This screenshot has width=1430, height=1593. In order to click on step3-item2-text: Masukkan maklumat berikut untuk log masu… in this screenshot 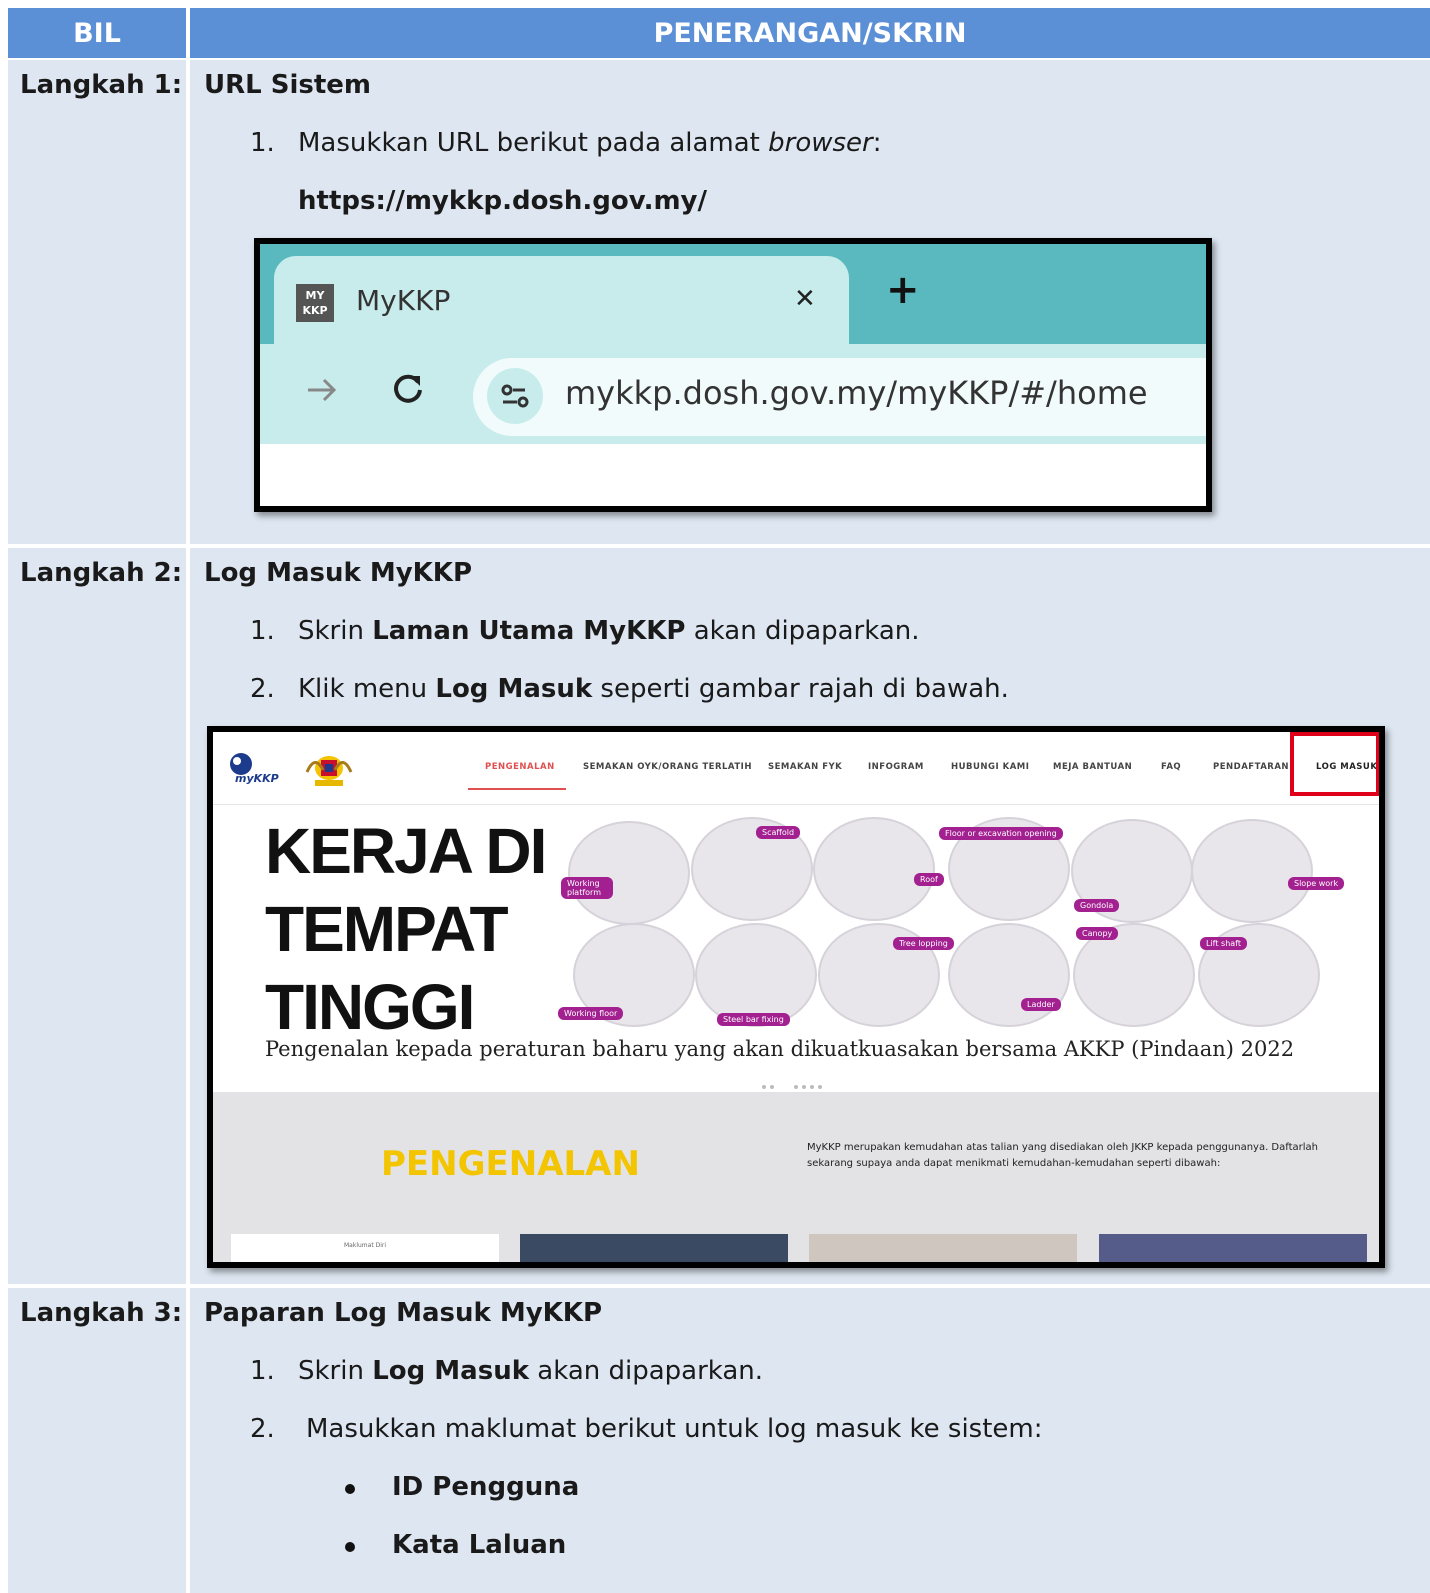, I will do `click(674, 1429)`.